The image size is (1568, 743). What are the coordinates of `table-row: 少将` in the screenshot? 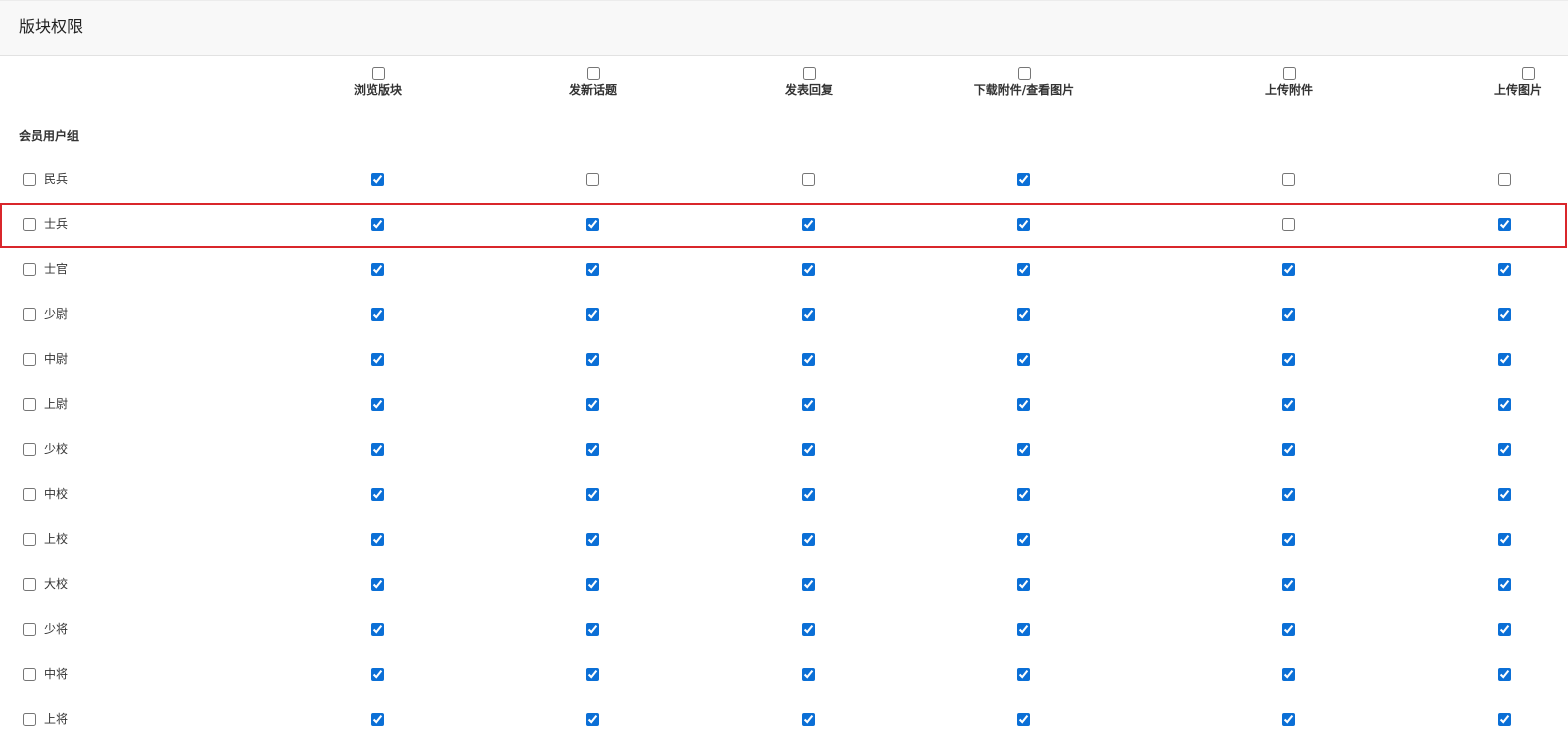 It's located at (784, 630).